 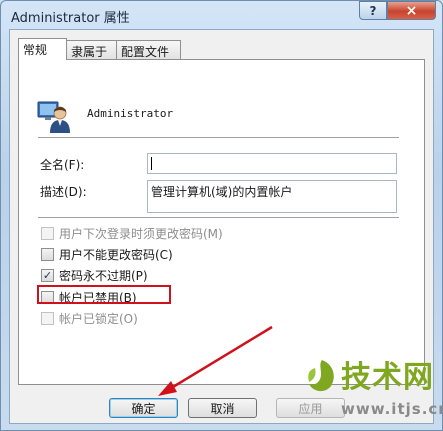 What do you see at coordinates (387, 377) in the screenshot?
I see `watermark-brand: 技术网` at bounding box center [387, 377].